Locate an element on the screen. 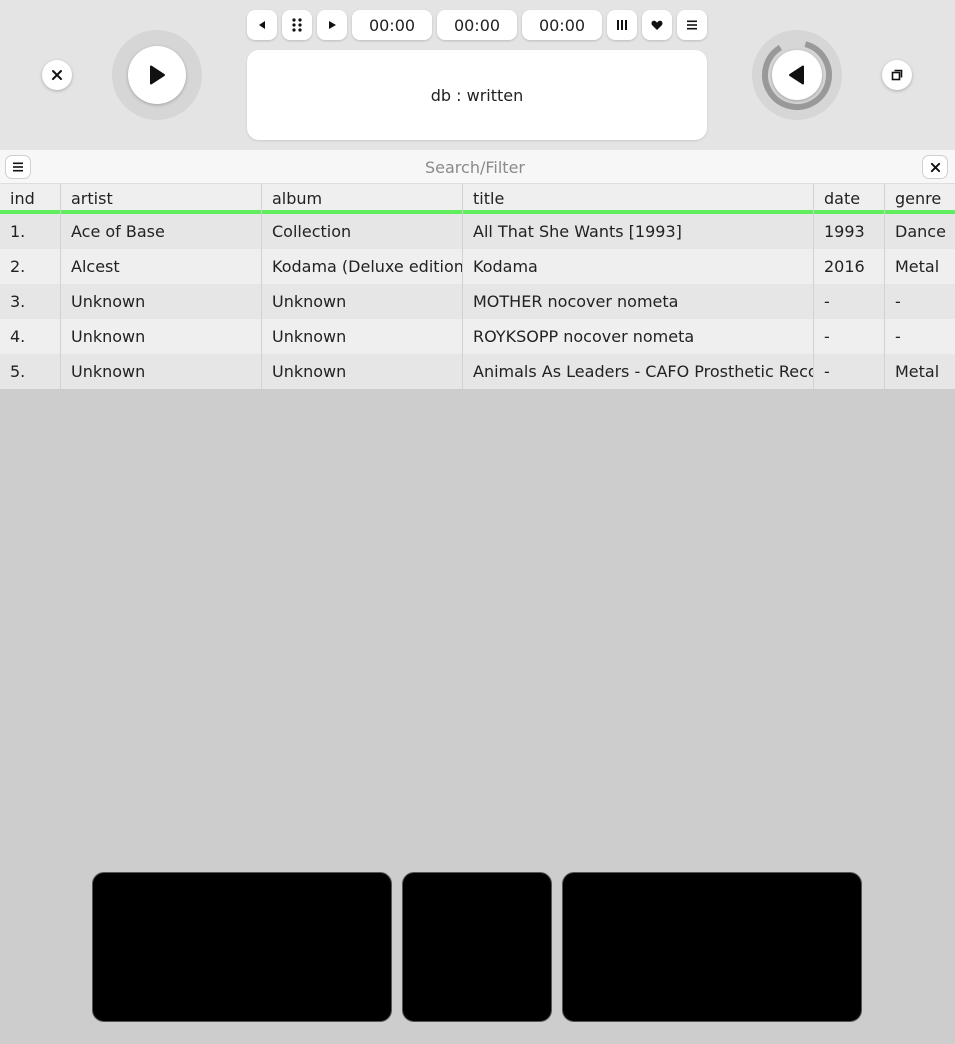 This screenshot has width=955, height=1044. play-knob is located at coordinates (157, 75).